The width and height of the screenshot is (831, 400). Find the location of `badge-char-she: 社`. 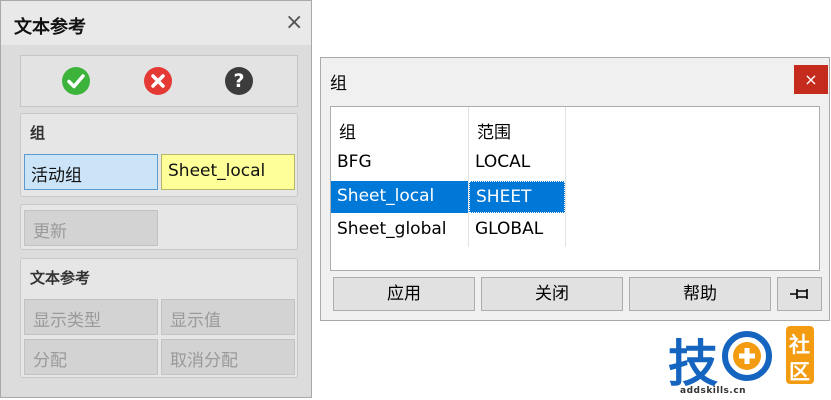

badge-char-she: 社 is located at coordinates (799, 345).